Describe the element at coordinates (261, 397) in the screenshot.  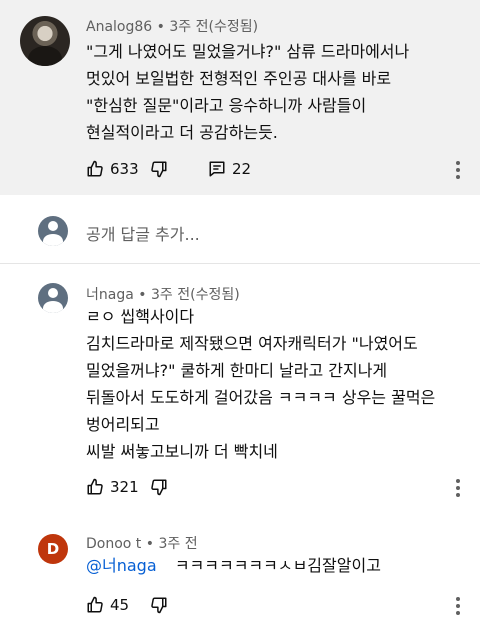
I see `comment-line: 뒤돌아서 도도하게 걸어갔음 ㅋㅋㅋㅋ 상우는 꿀먹은` at that location.